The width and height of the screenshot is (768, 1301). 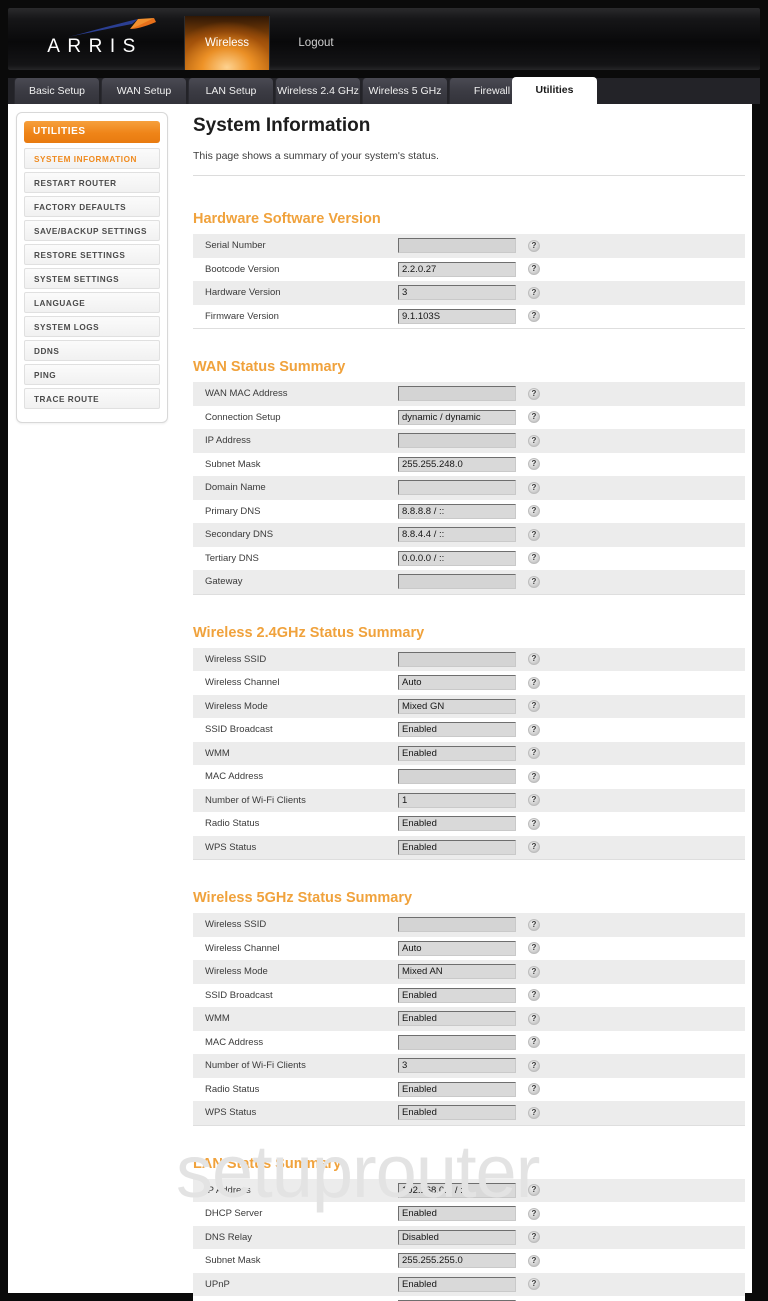 I want to click on sidebar-item-ddns: DDNS, so click(x=92, y=350).